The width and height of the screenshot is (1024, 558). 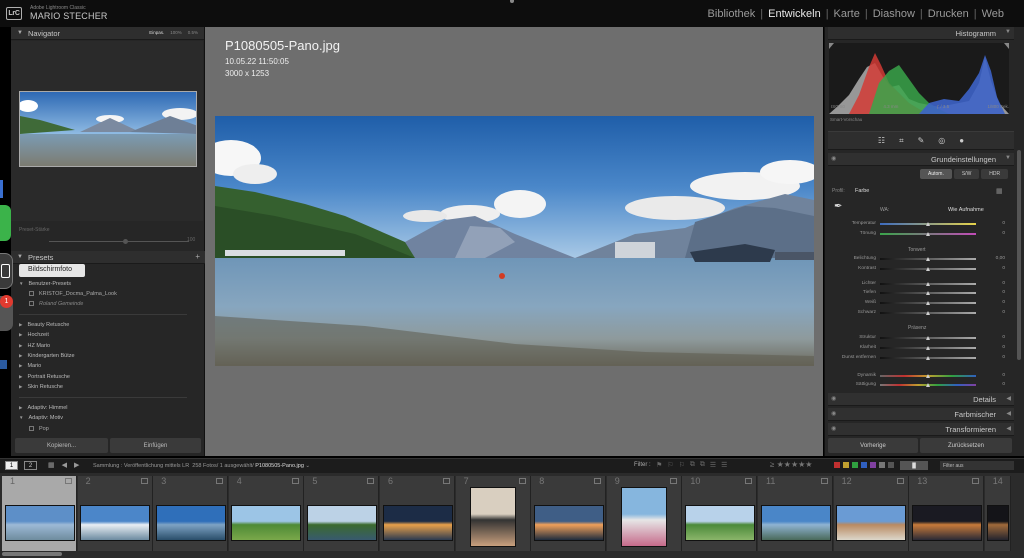 What do you see at coordinates (493, 513) in the screenshot?
I see `filmstrip-cell: 7` at bounding box center [493, 513].